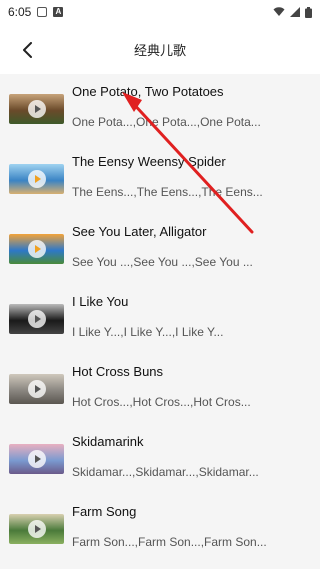 The height and width of the screenshot is (569, 320). I want to click on page-title: 经典儿歌, so click(159, 51).